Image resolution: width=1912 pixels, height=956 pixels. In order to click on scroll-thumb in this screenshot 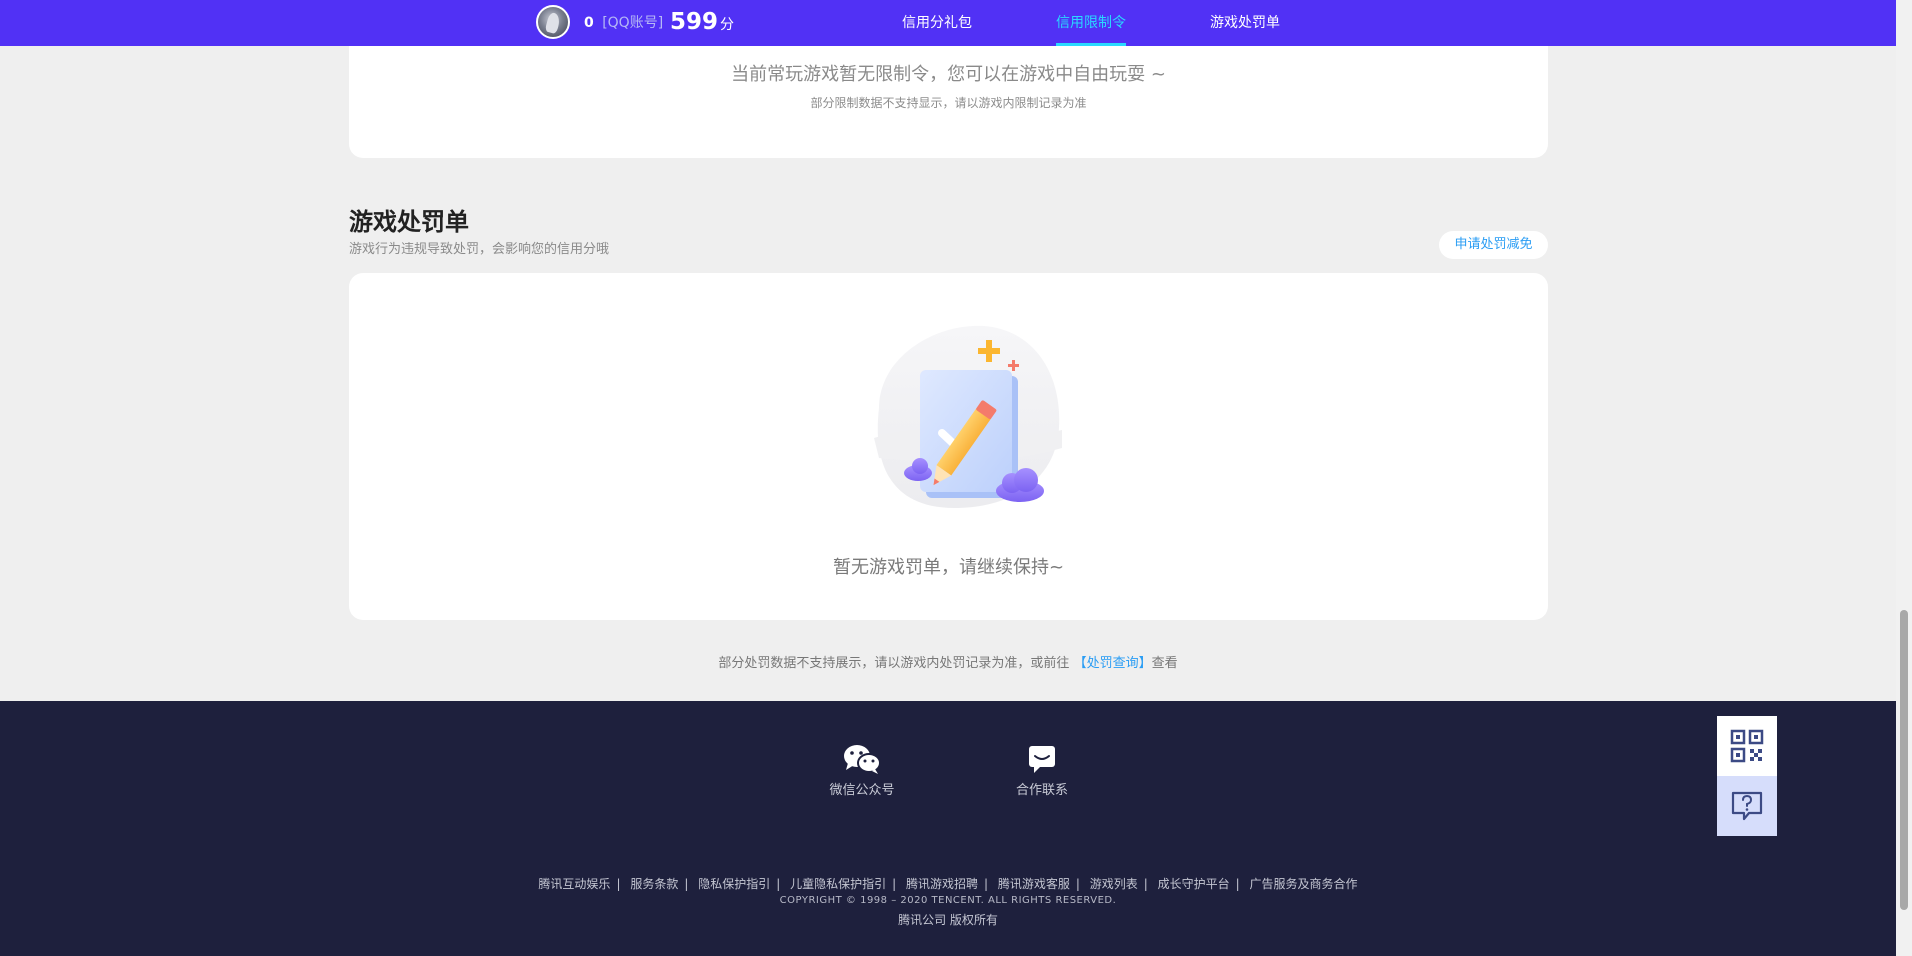, I will do `click(1904, 760)`.